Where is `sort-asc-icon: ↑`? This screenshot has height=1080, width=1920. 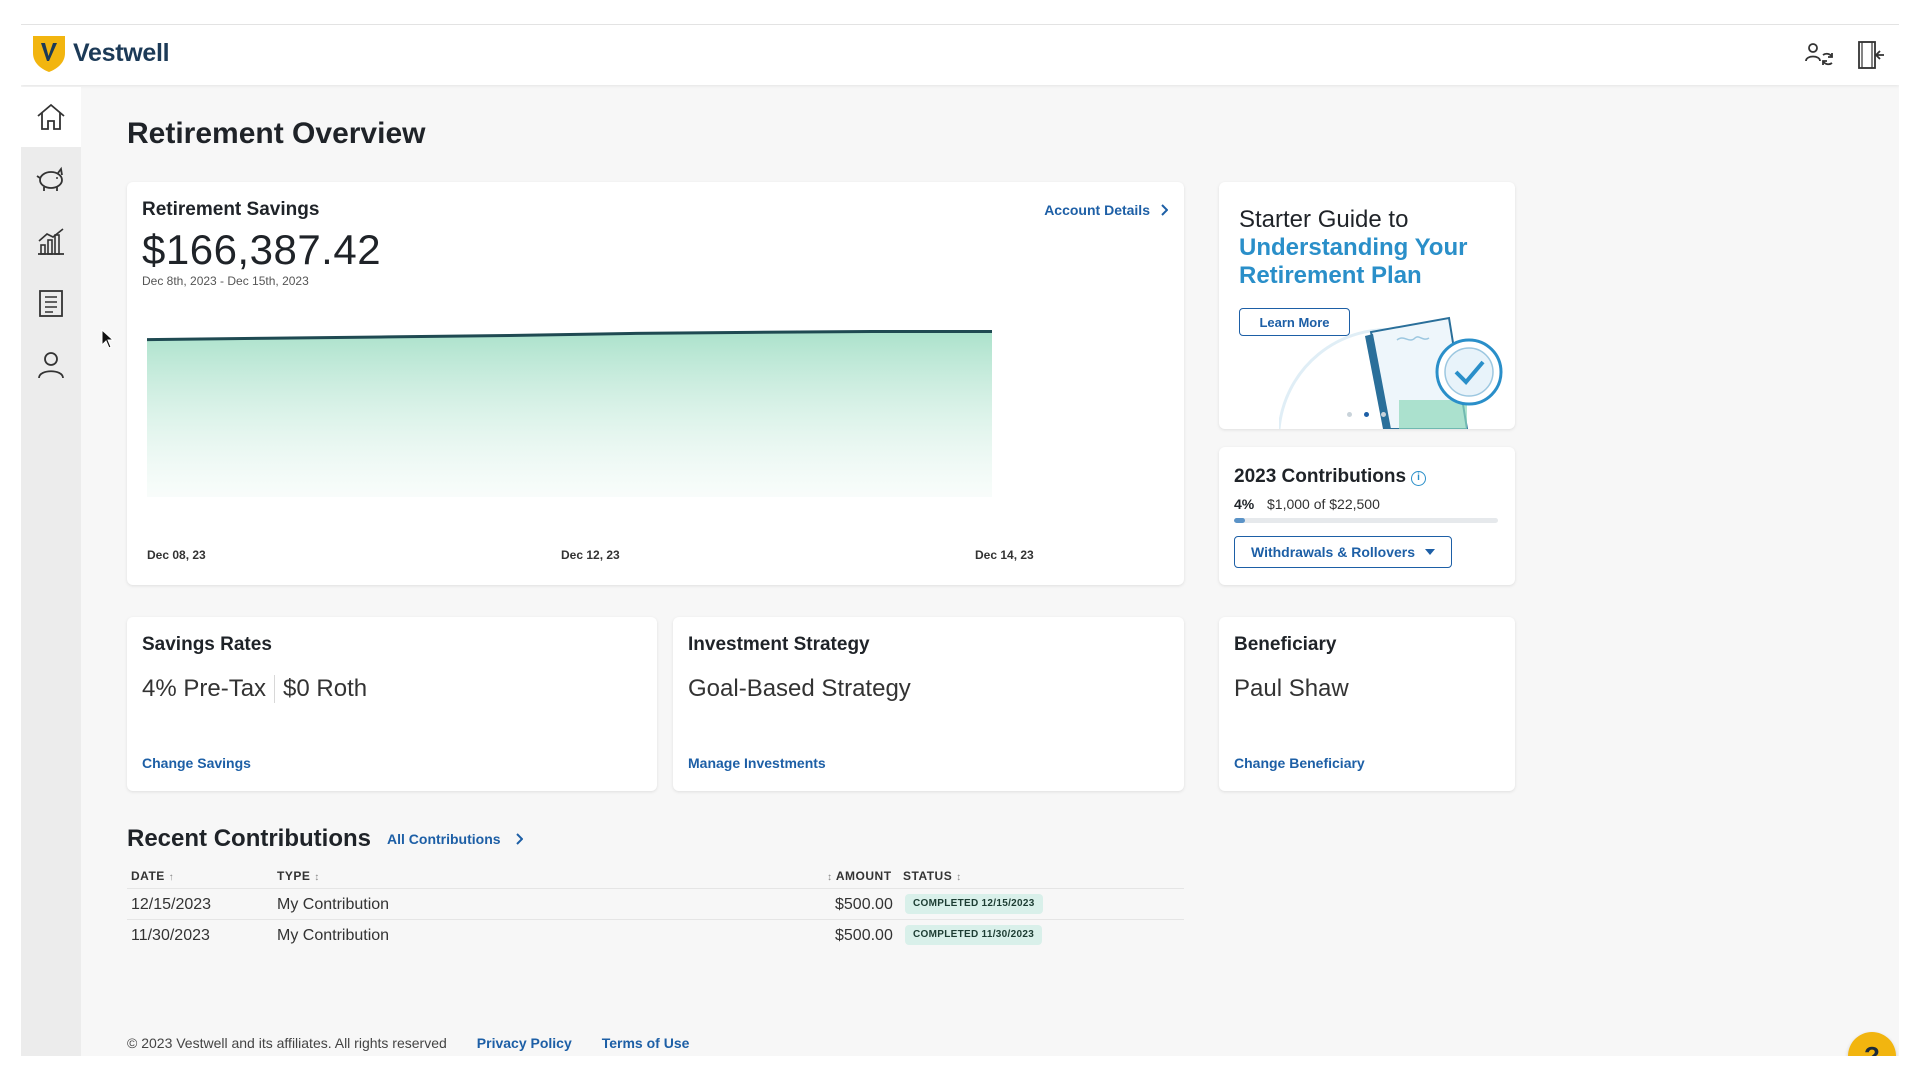 sort-asc-icon: ↑ is located at coordinates (171, 877).